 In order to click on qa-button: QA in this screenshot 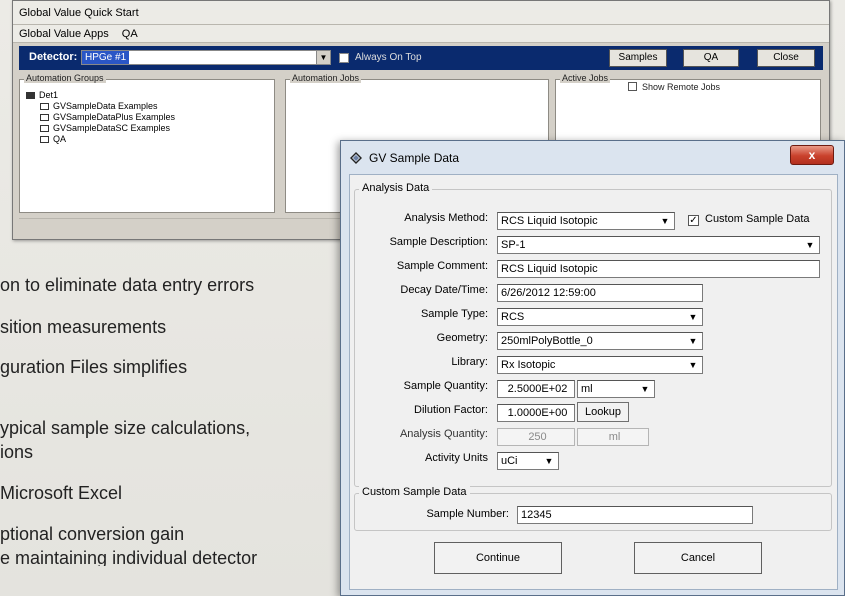, I will do `click(711, 58)`.